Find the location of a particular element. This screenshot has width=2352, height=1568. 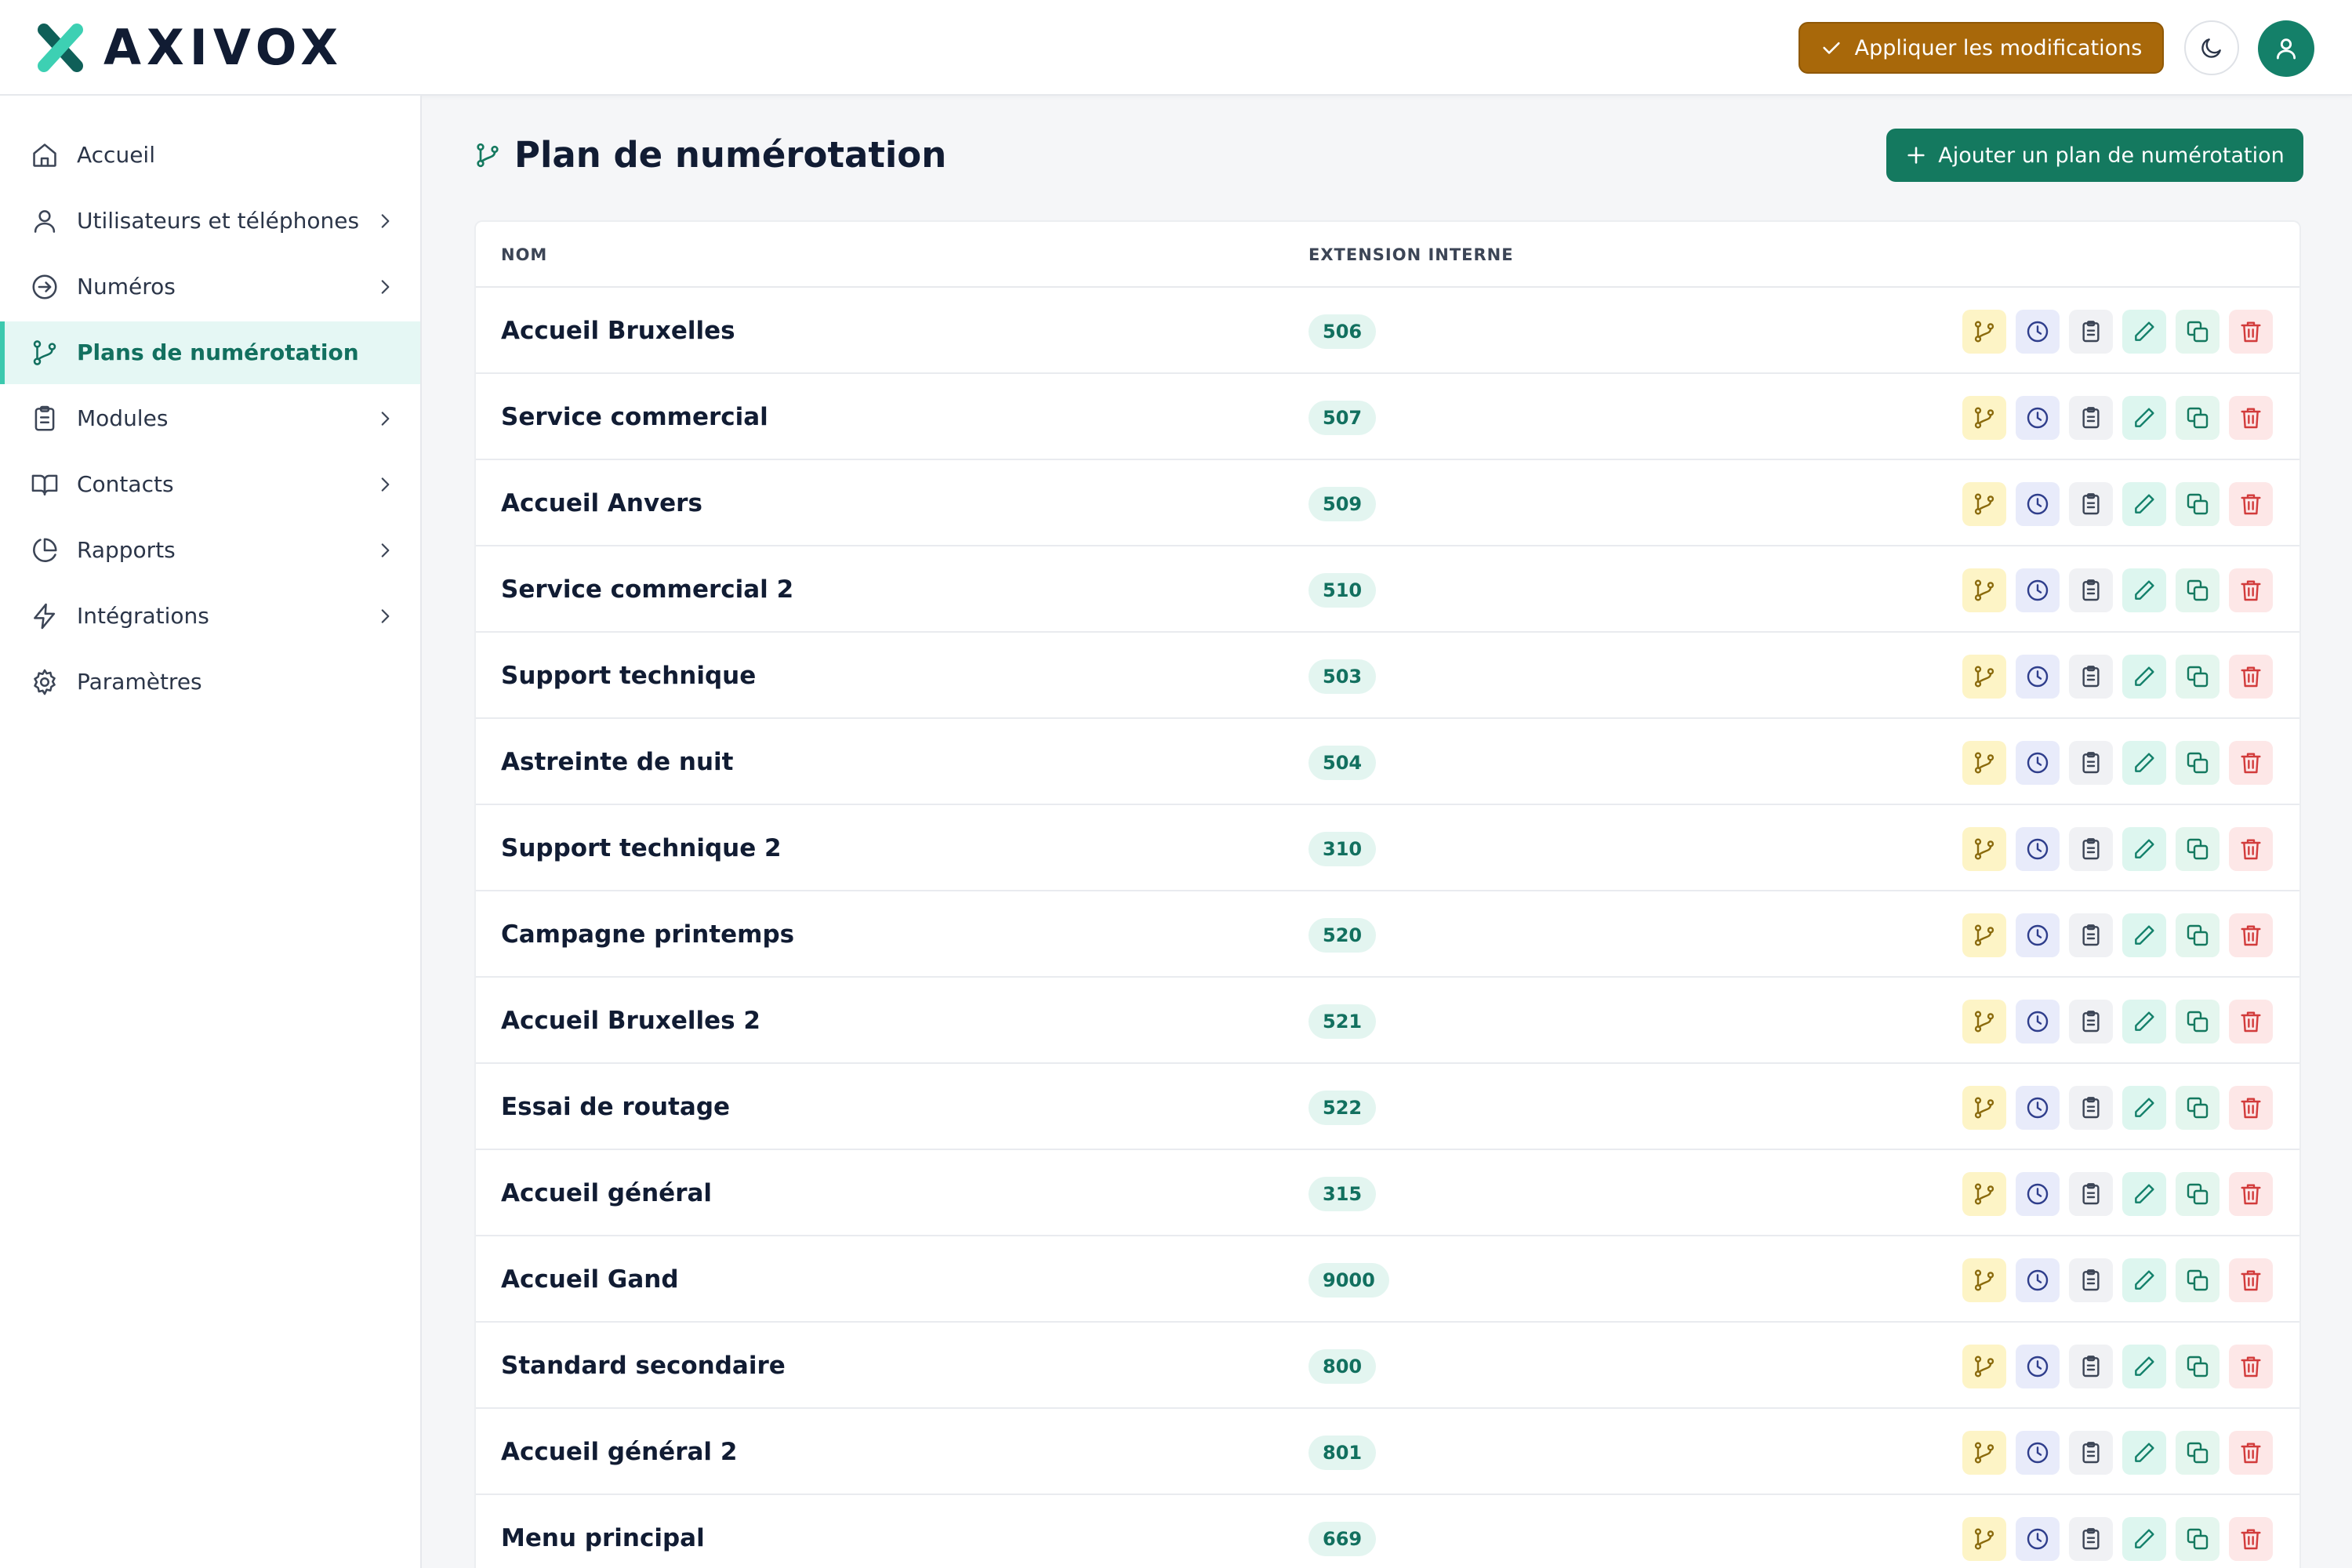

sidebar-item-modules: Modules is located at coordinates (210, 418).